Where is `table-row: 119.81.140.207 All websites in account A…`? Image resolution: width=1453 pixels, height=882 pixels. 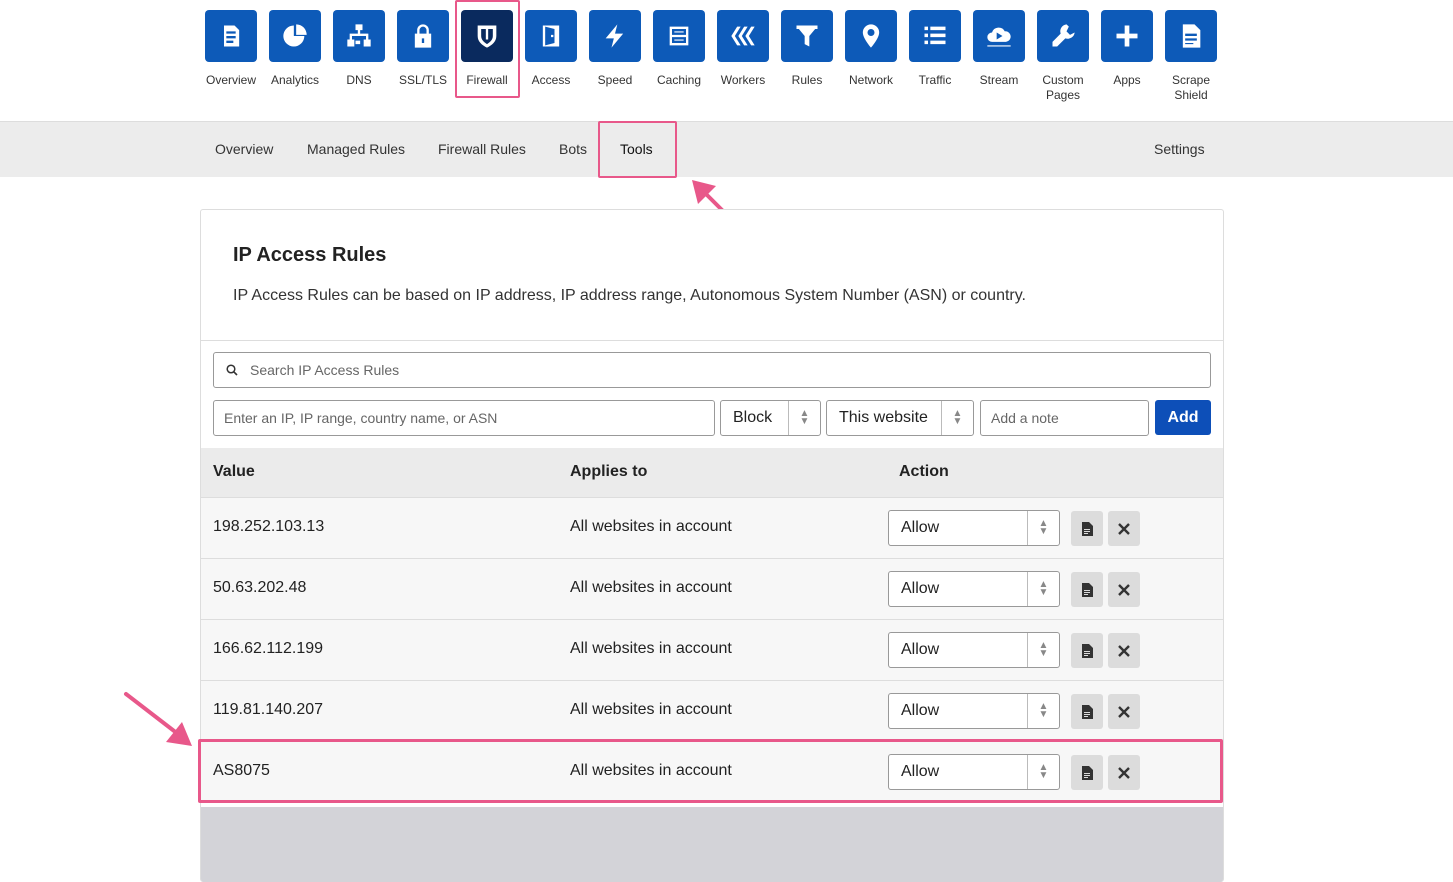 table-row: 119.81.140.207 All websites in account A… is located at coordinates (712, 710).